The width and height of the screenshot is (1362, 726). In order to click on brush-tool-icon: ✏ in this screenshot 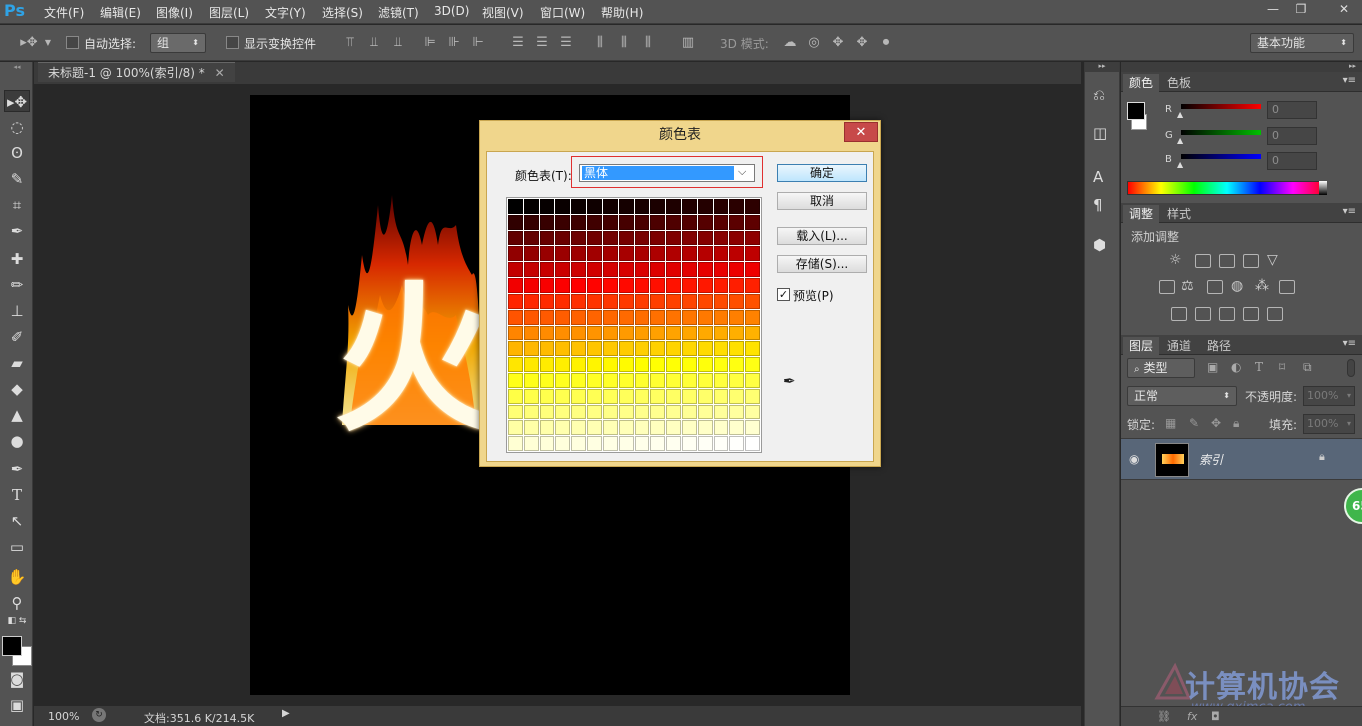, I will do `click(17, 285)`.